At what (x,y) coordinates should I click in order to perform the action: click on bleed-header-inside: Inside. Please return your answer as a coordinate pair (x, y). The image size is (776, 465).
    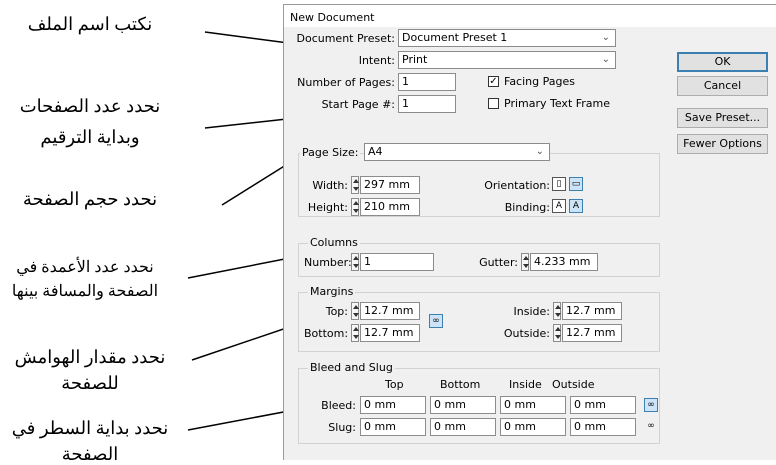
    Looking at the image, I should click on (525, 384).